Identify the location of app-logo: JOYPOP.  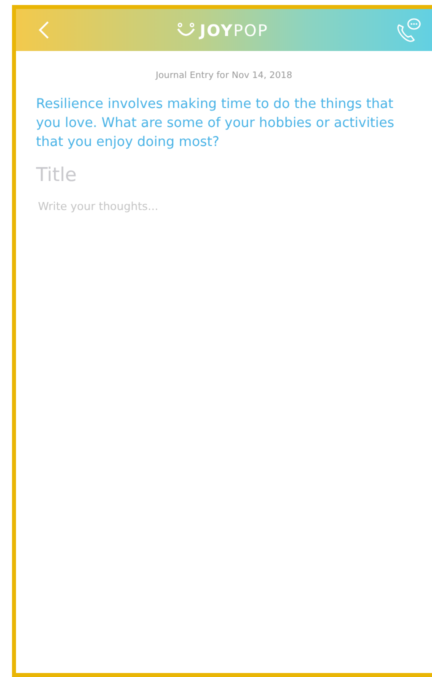
(234, 30).